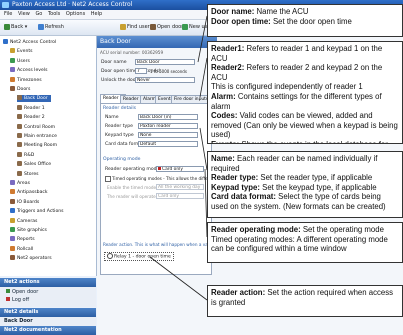  I want to click on annotation-leader-lines, so click(178, 158).